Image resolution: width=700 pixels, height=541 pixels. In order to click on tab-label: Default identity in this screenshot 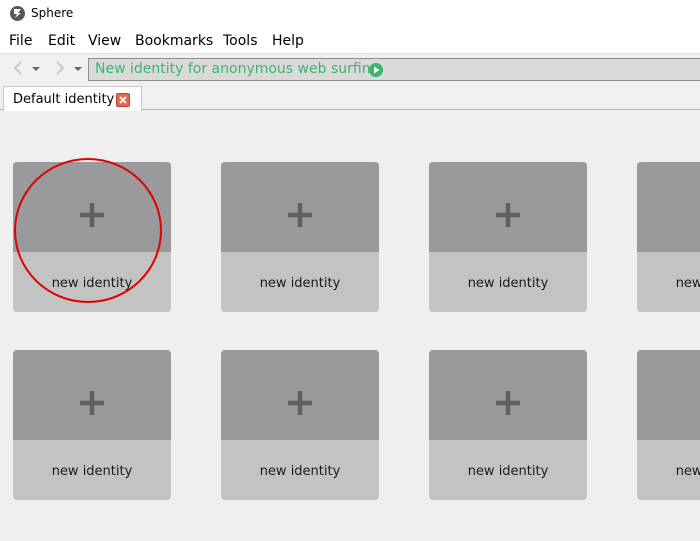, I will do `click(64, 99)`.